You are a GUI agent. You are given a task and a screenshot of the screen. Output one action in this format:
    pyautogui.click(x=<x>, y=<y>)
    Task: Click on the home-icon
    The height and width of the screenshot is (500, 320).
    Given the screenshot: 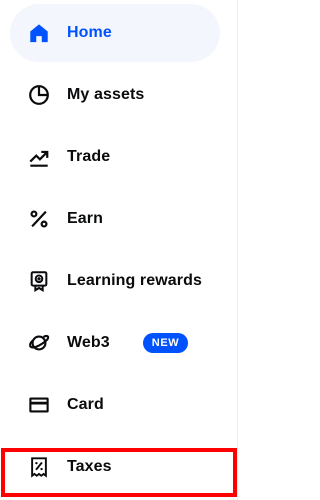 What is the action you would take?
    pyautogui.click(x=39, y=33)
    